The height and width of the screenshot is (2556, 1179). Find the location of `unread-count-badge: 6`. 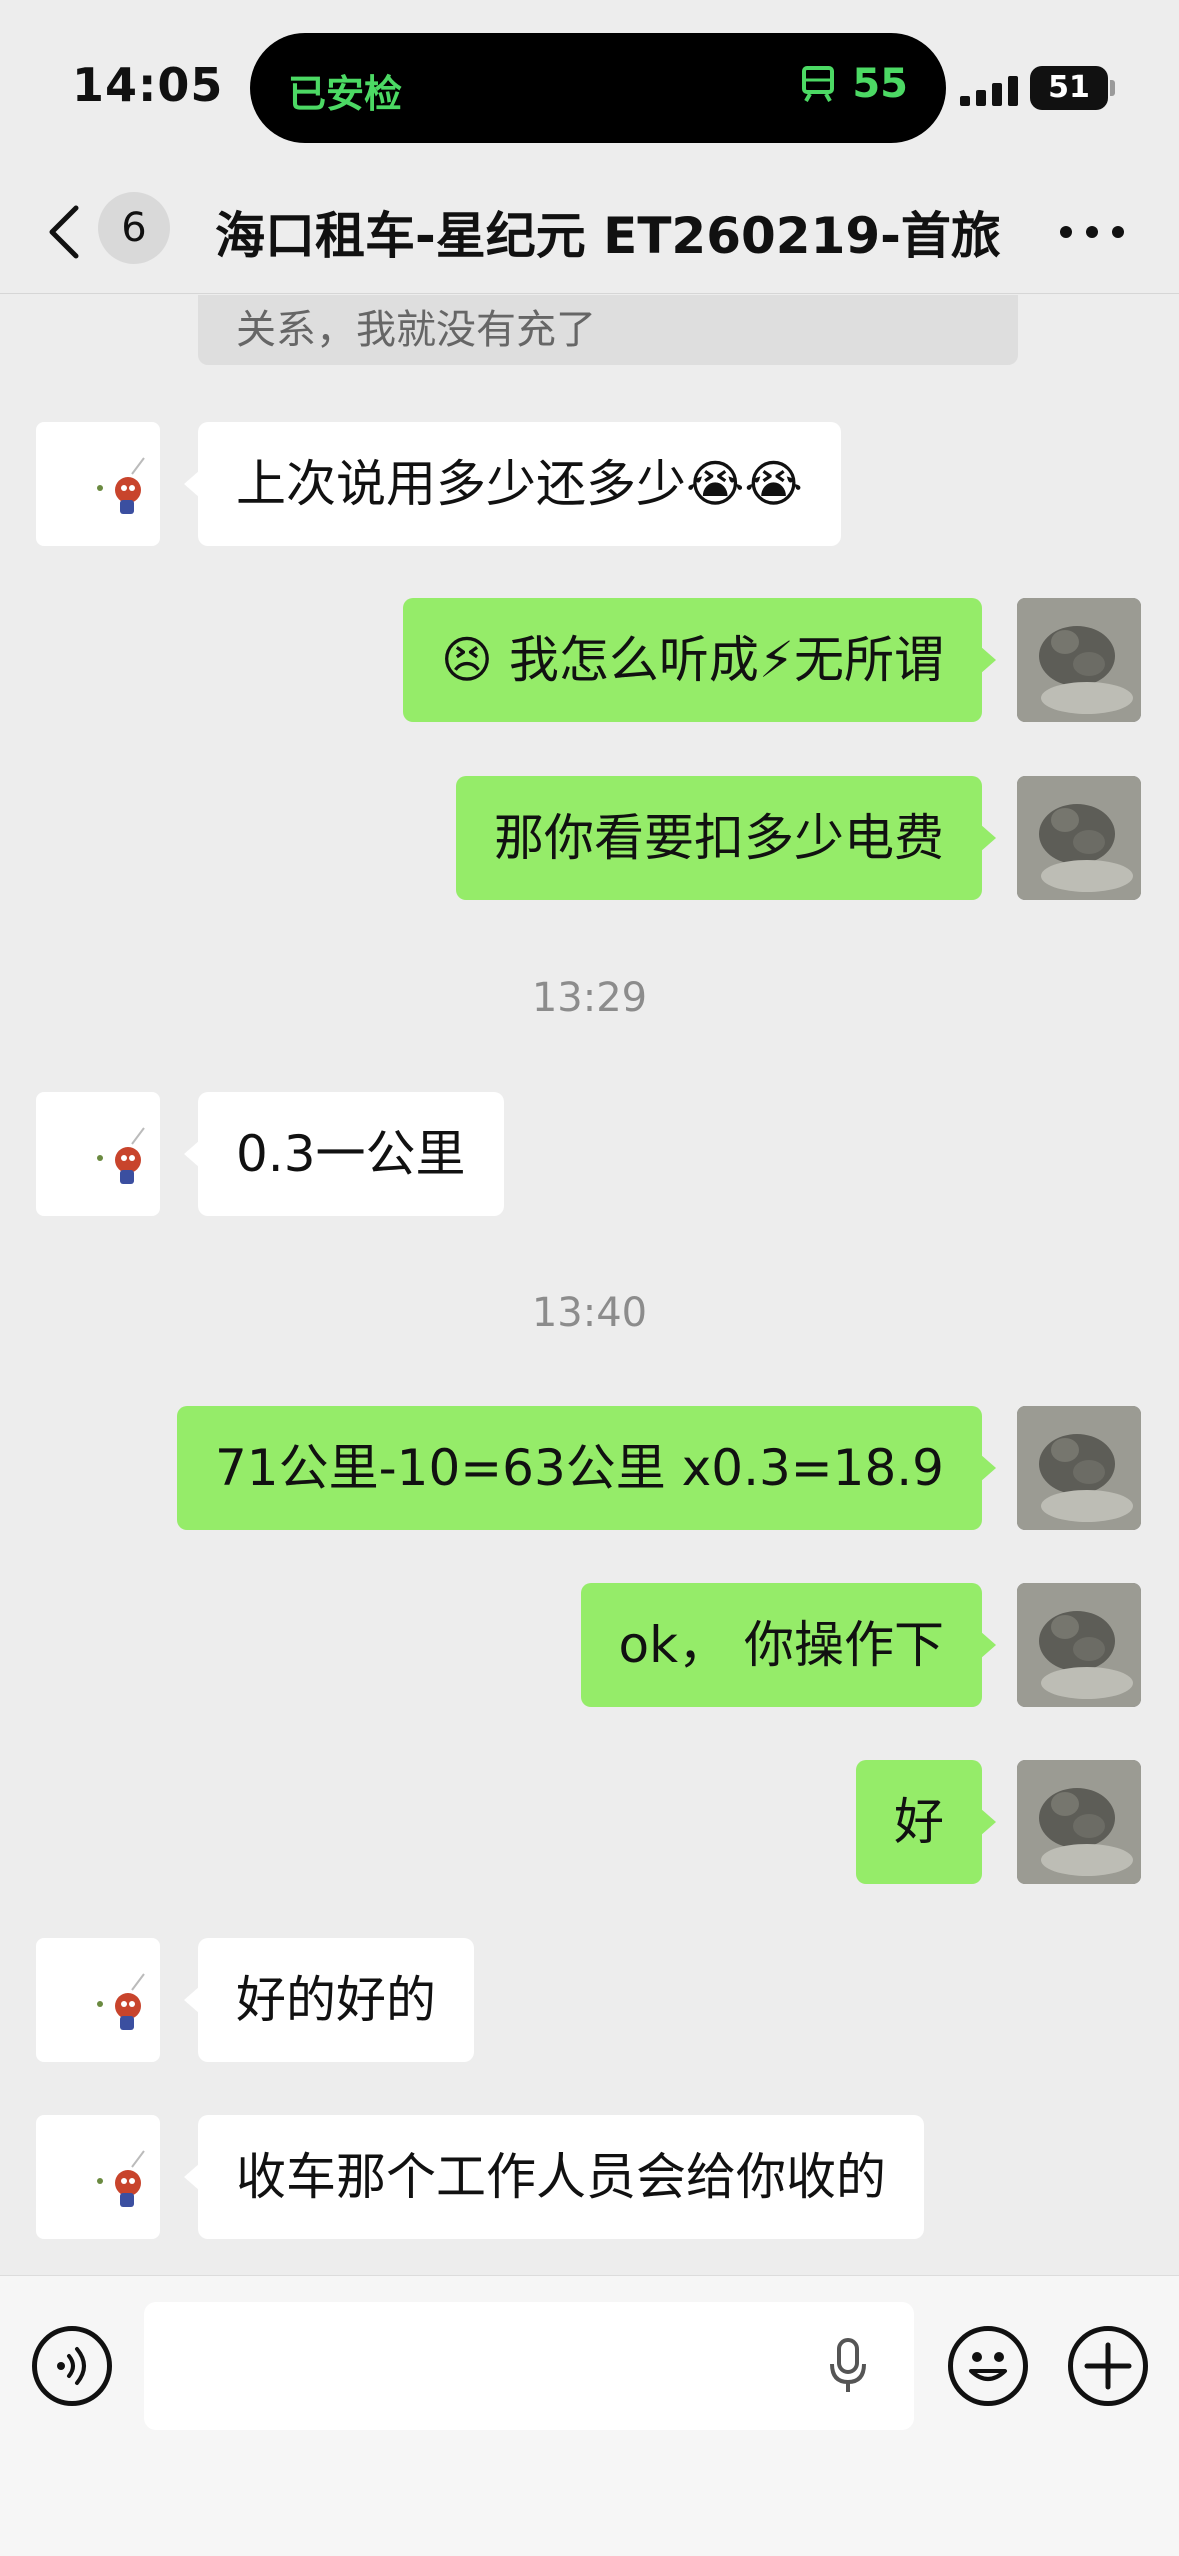

unread-count-badge: 6 is located at coordinates (134, 228).